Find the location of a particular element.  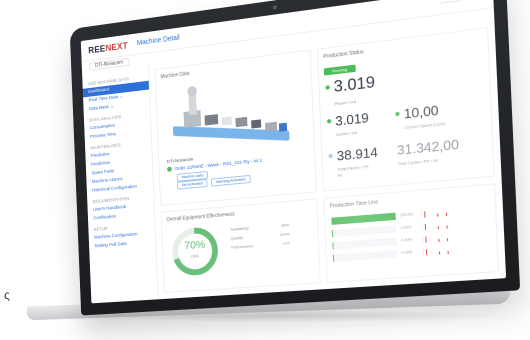

page-title: Machine Detail is located at coordinates (158, 40).